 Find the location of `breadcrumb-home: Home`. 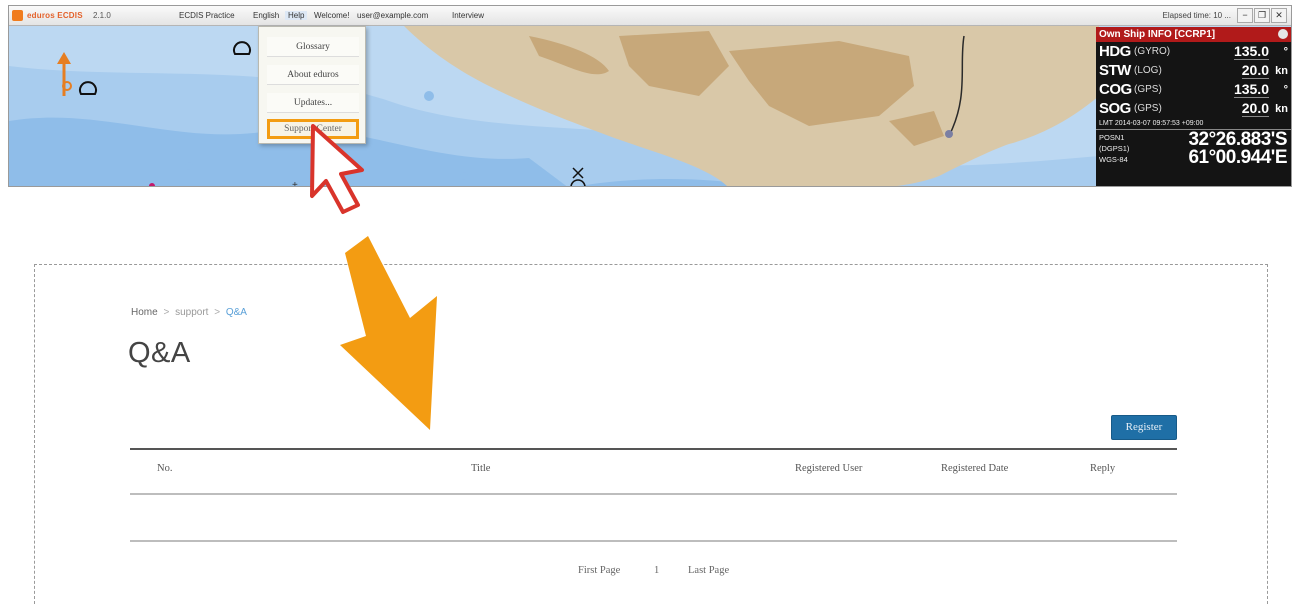

breadcrumb-home: Home is located at coordinates (144, 312).